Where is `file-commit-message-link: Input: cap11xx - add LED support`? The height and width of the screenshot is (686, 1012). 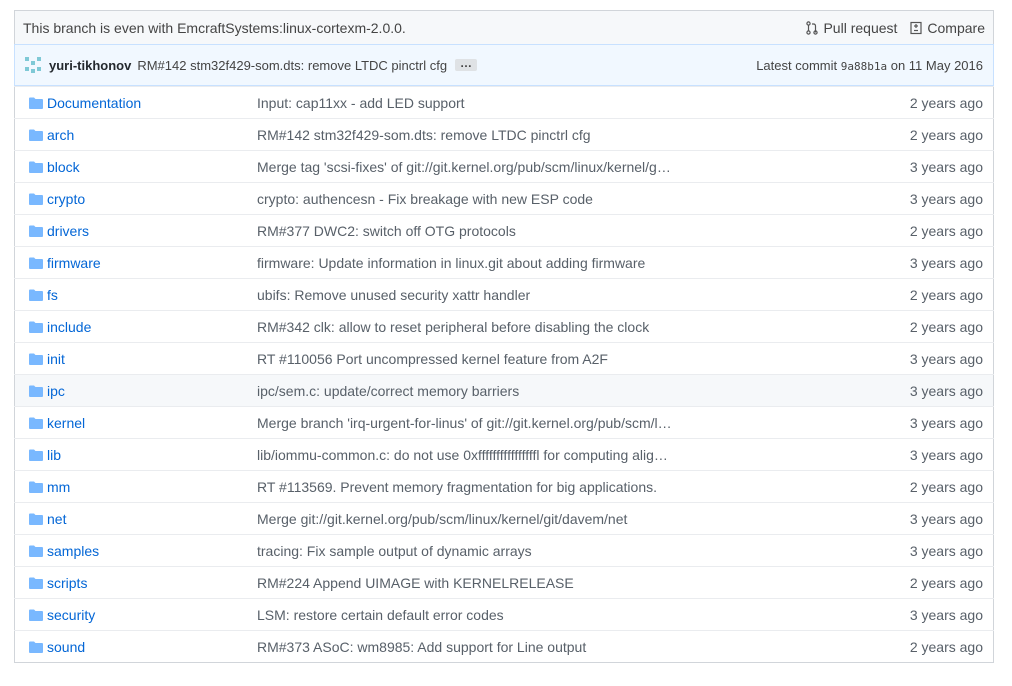
file-commit-message-link: Input: cap11xx - add LED support is located at coordinates (361, 103).